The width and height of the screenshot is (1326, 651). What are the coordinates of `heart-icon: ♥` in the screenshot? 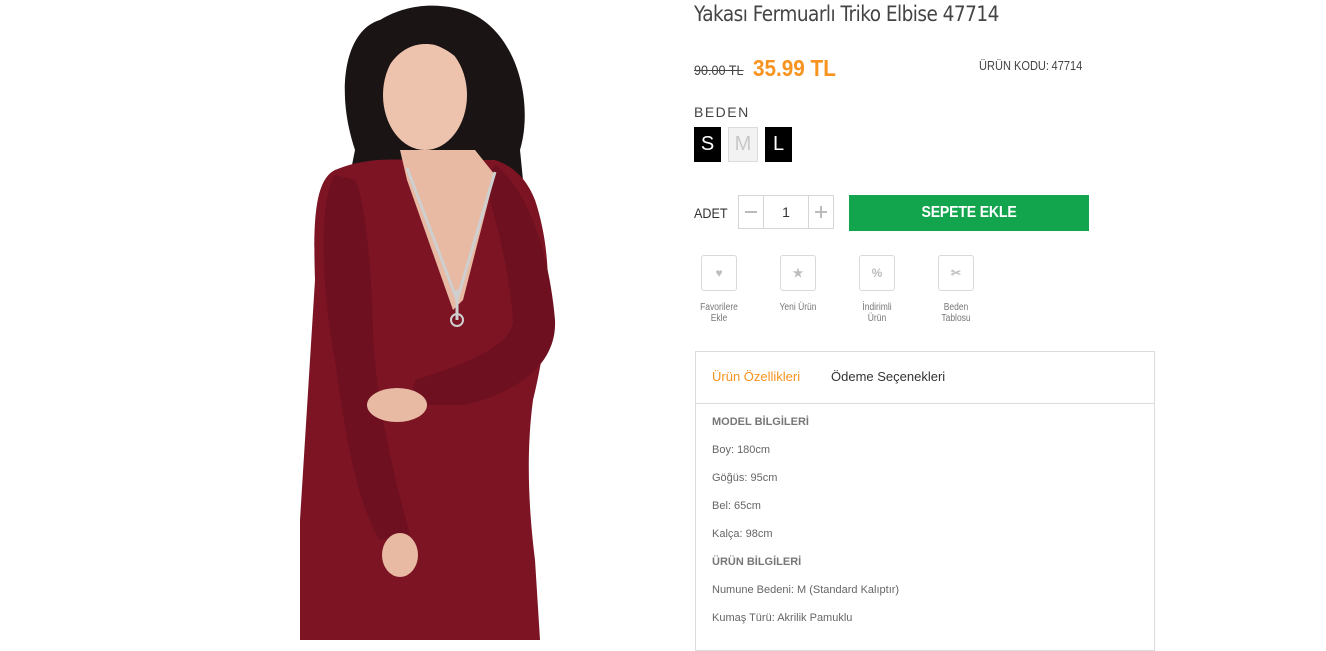 It's located at (719, 273).